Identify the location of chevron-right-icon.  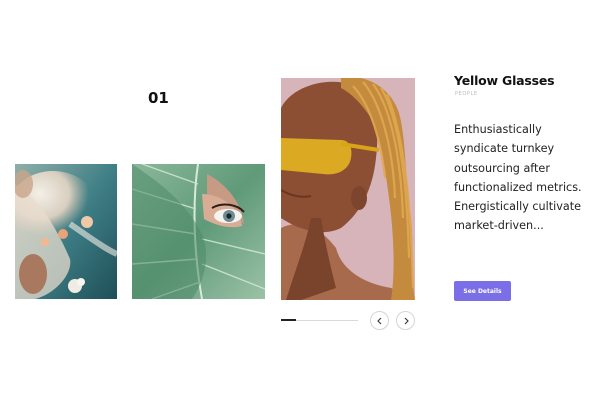
(406, 320).